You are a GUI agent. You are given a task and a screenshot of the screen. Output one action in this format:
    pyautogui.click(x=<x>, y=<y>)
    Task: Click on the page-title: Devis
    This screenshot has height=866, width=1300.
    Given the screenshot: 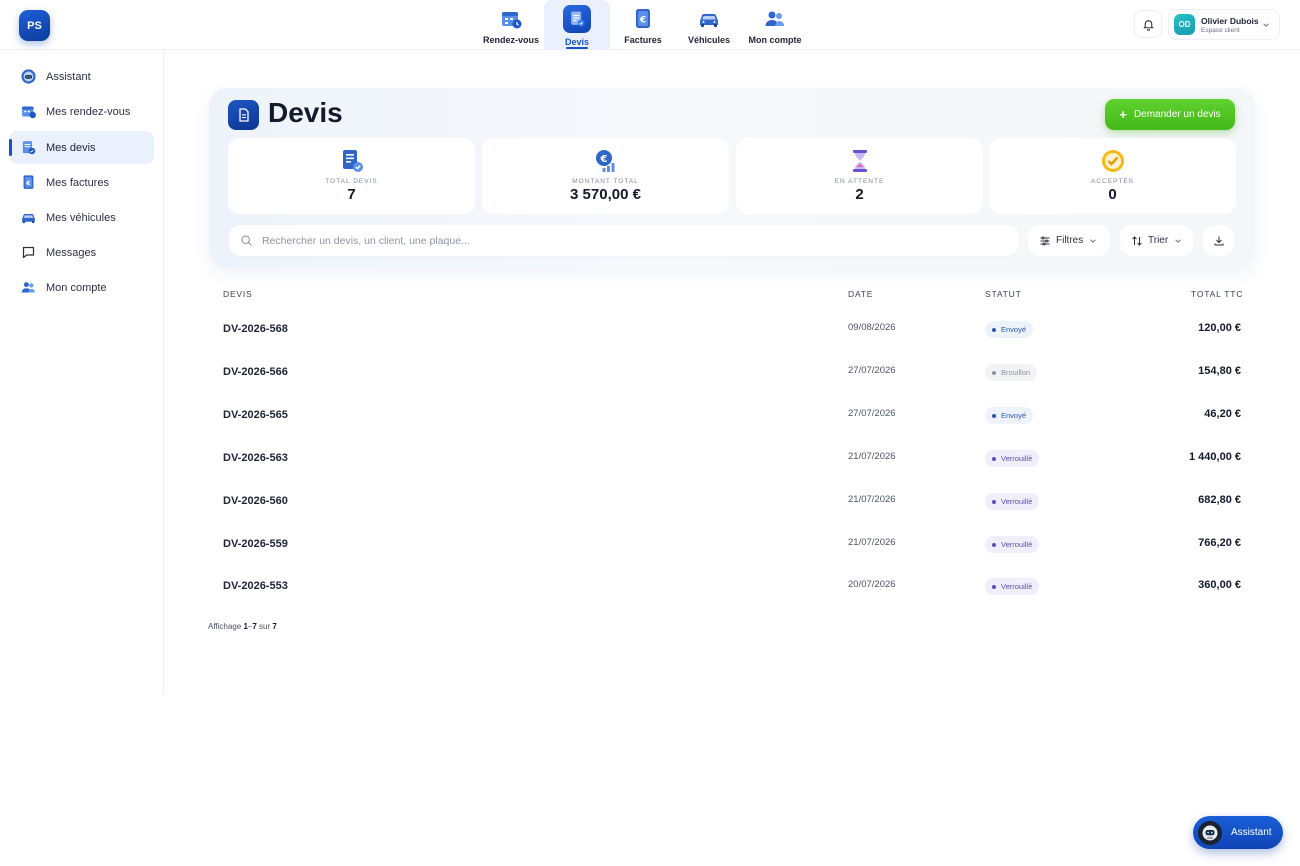 What is the action you would take?
    pyautogui.click(x=305, y=112)
    